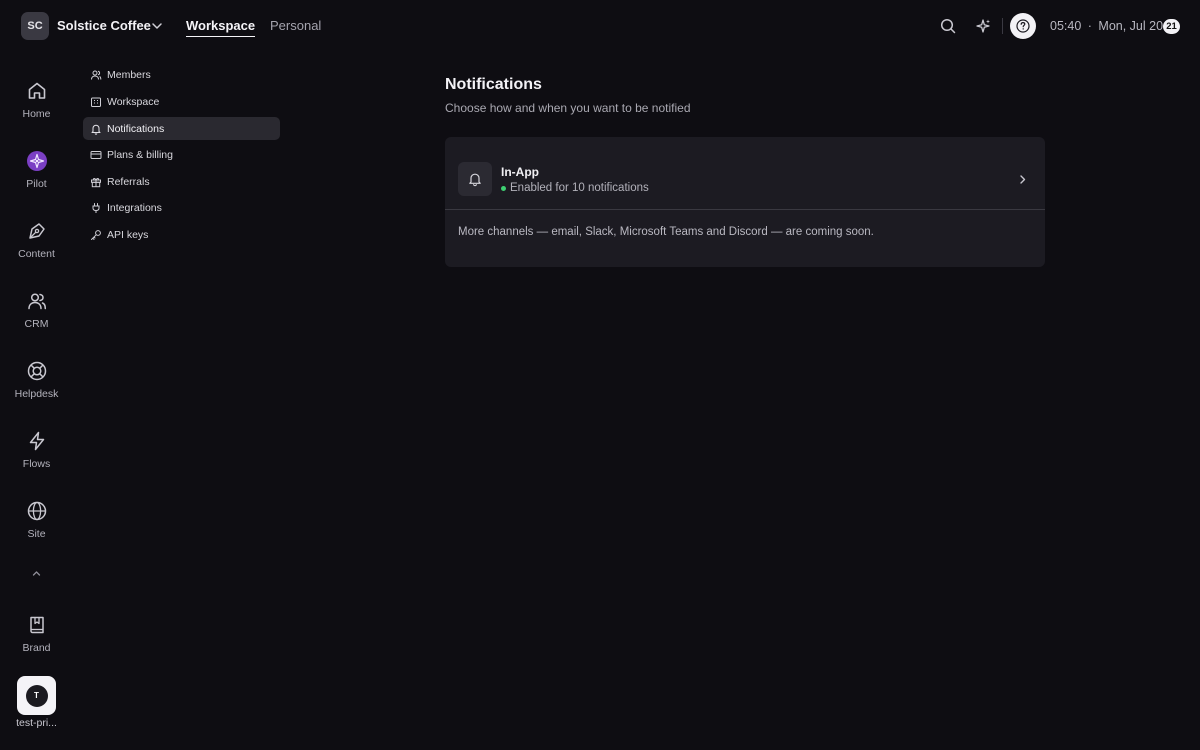 The image size is (1200, 750). I want to click on settings-nav-label: API keys, so click(128, 234).